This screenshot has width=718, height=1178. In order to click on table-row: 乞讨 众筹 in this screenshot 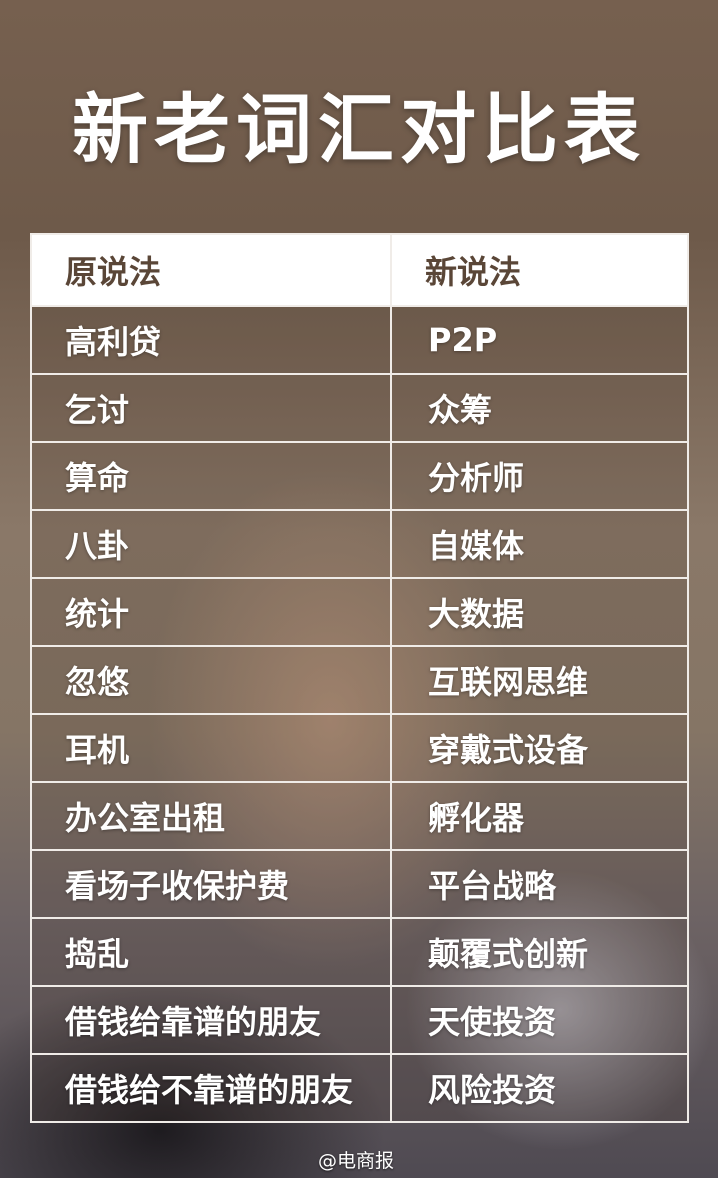, I will do `click(359, 408)`.